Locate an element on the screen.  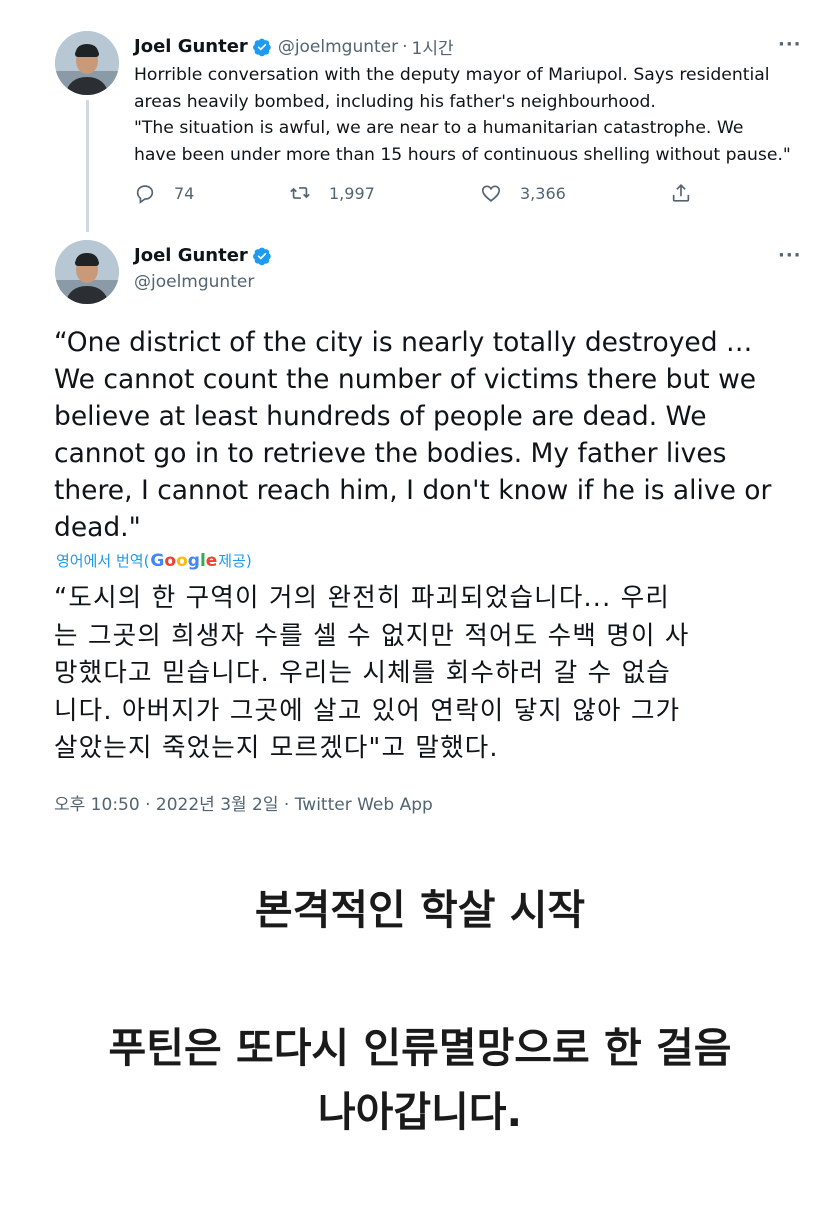
share-icon is located at coordinates (681, 193).